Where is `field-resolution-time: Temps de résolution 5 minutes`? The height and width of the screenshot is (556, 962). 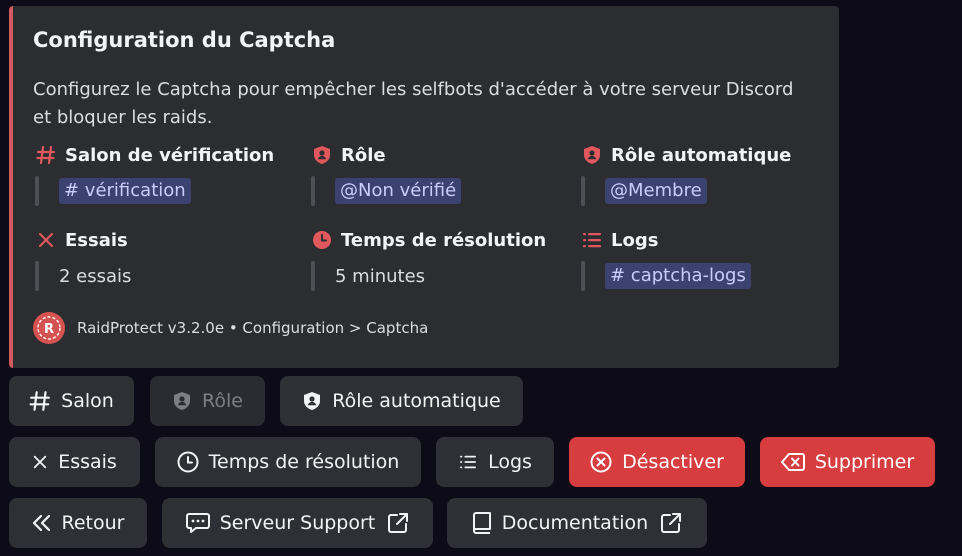 field-resolution-time: Temps de résolution 5 minutes is located at coordinates (428, 259).